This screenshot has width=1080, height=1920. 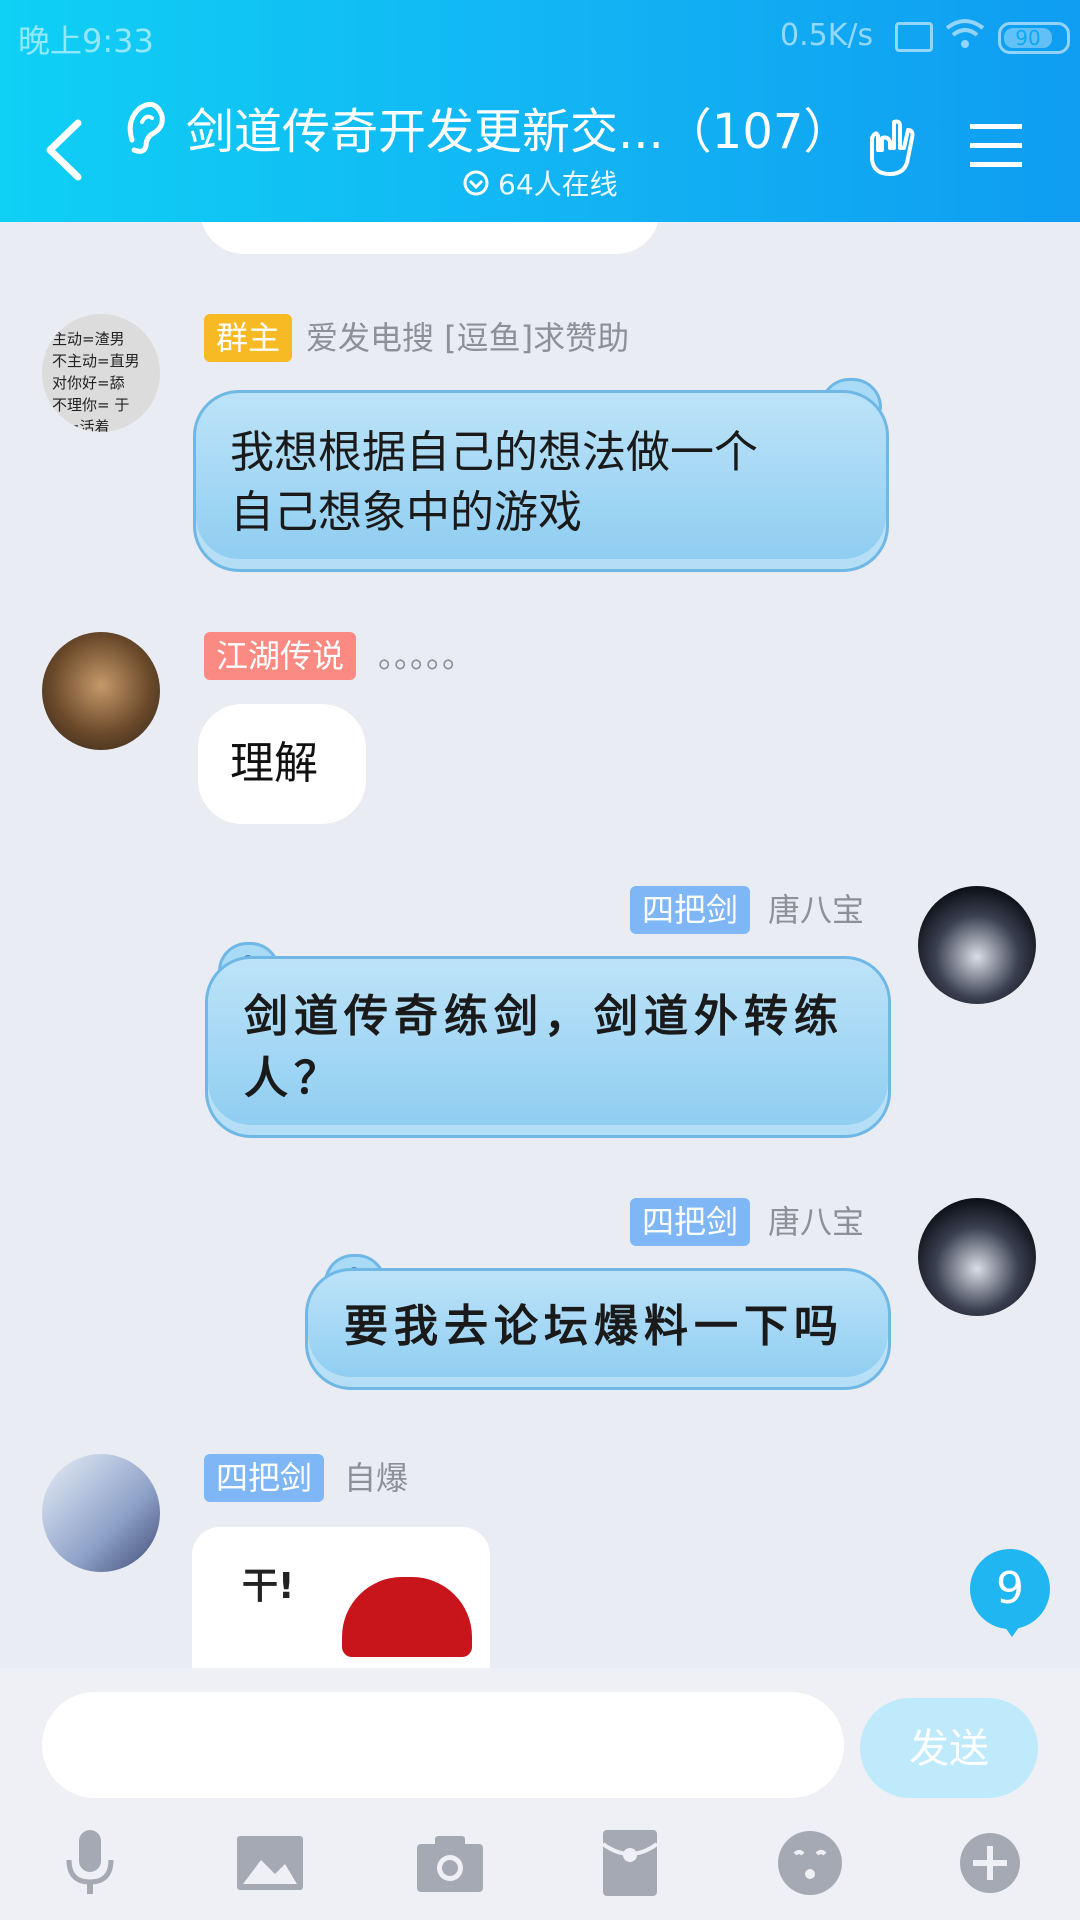 What do you see at coordinates (540, 36) in the screenshot?
I see `status-bar: 晚上9:33 0.5K/s 90` at bounding box center [540, 36].